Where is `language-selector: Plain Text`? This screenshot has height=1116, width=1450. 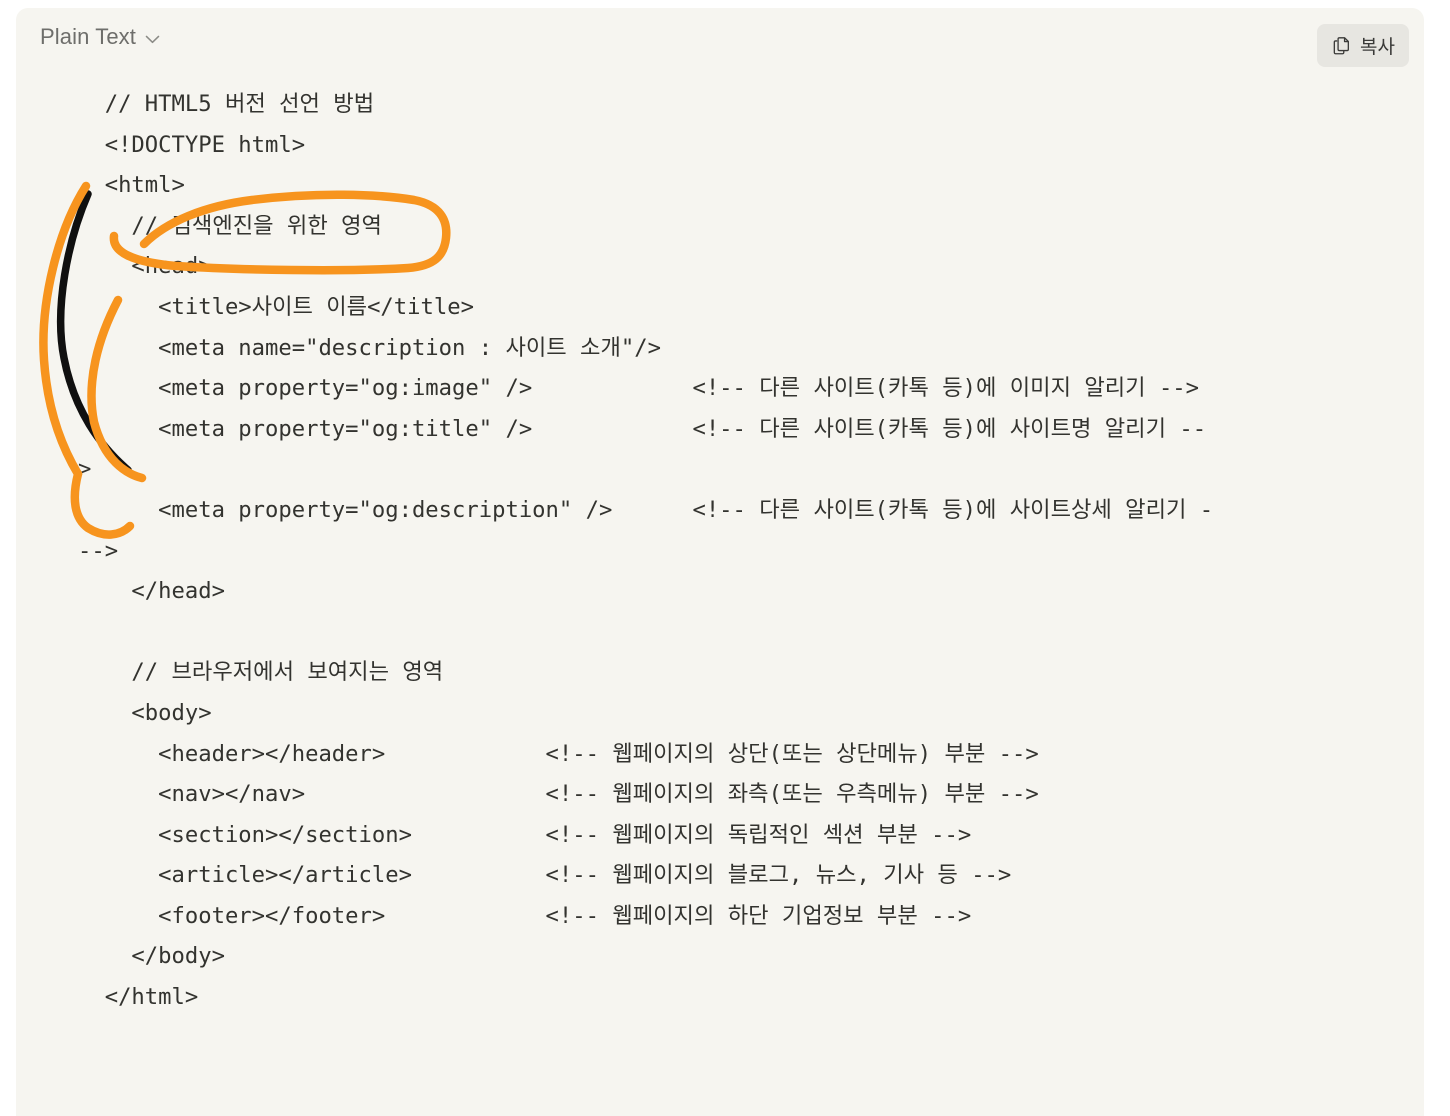 language-selector: Plain Text is located at coordinates (100, 37).